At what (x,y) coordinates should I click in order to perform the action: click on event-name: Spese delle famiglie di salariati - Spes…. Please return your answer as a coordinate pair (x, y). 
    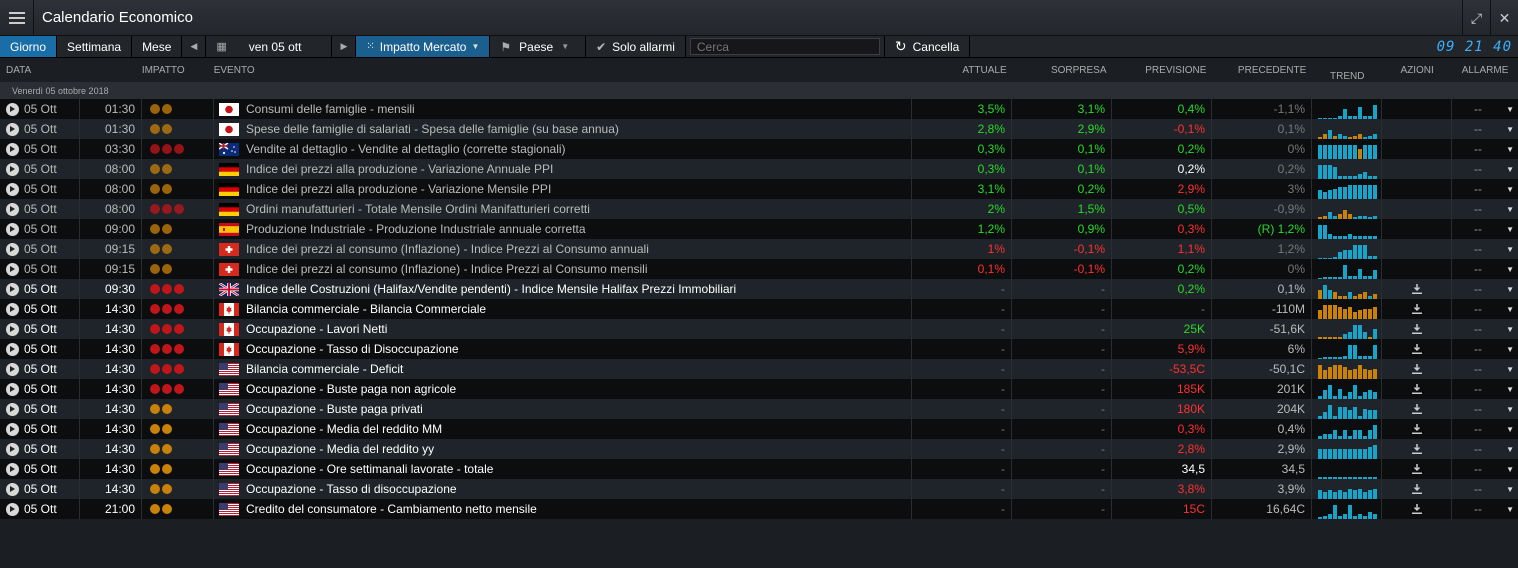
    Looking at the image, I should click on (578, 129).